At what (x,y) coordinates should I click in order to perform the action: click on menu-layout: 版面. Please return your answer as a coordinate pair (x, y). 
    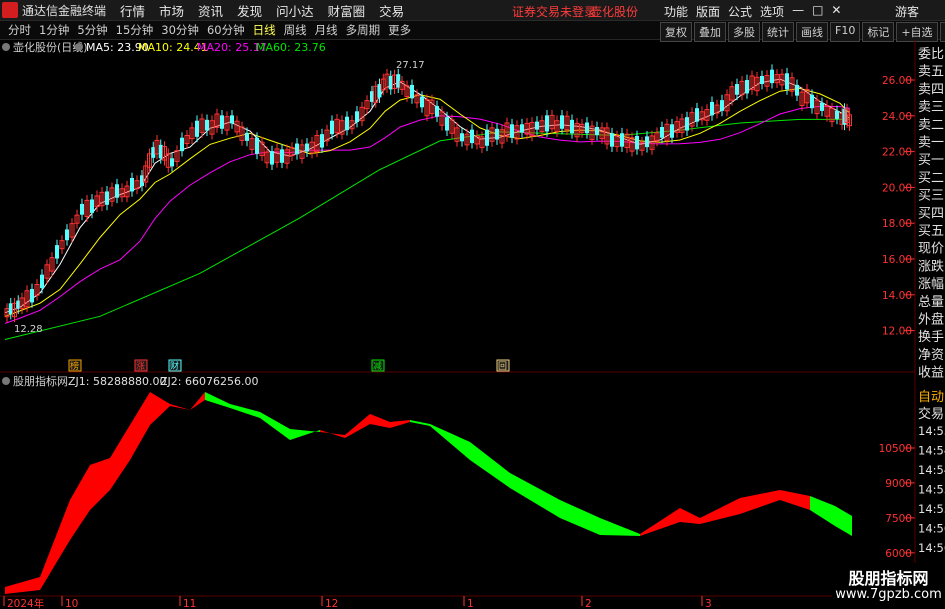
    Looking at the image, I should click on (708, 11).